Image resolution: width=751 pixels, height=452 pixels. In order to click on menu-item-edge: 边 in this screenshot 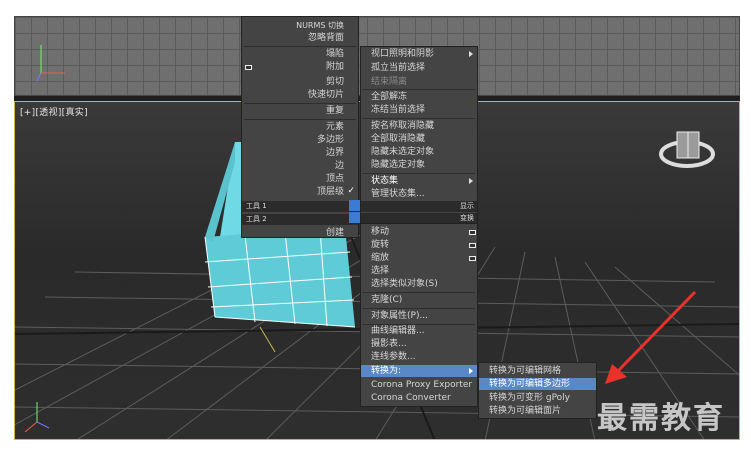, I will do `click(300, 166)`.